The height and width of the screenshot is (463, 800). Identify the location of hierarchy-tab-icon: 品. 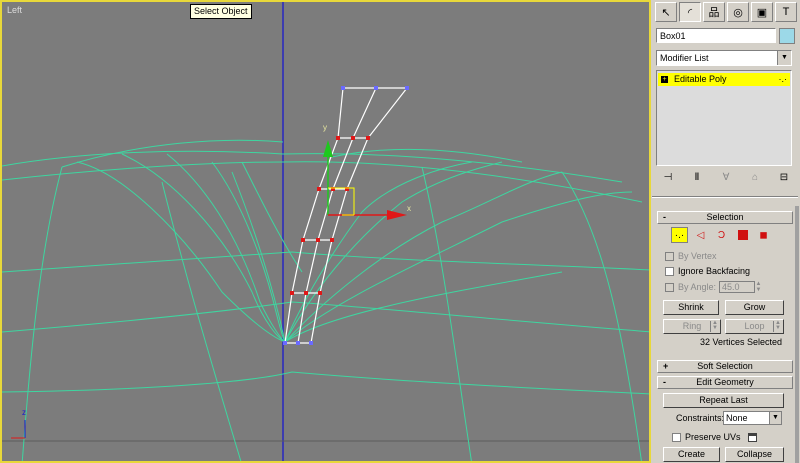
(714, 13).